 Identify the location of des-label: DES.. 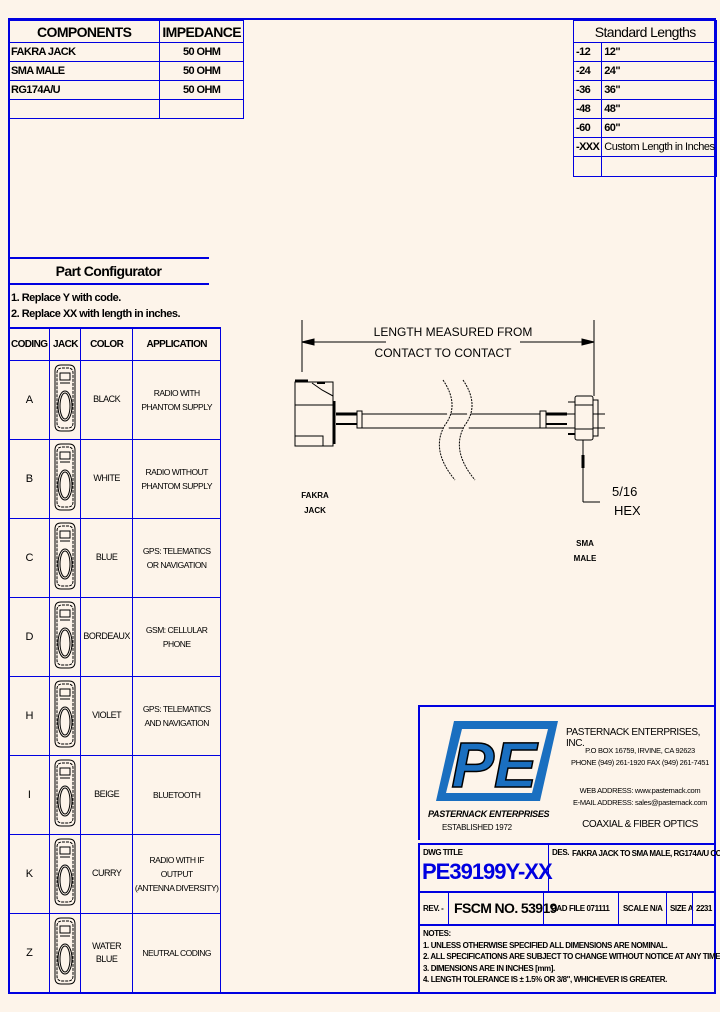
(561, 852).